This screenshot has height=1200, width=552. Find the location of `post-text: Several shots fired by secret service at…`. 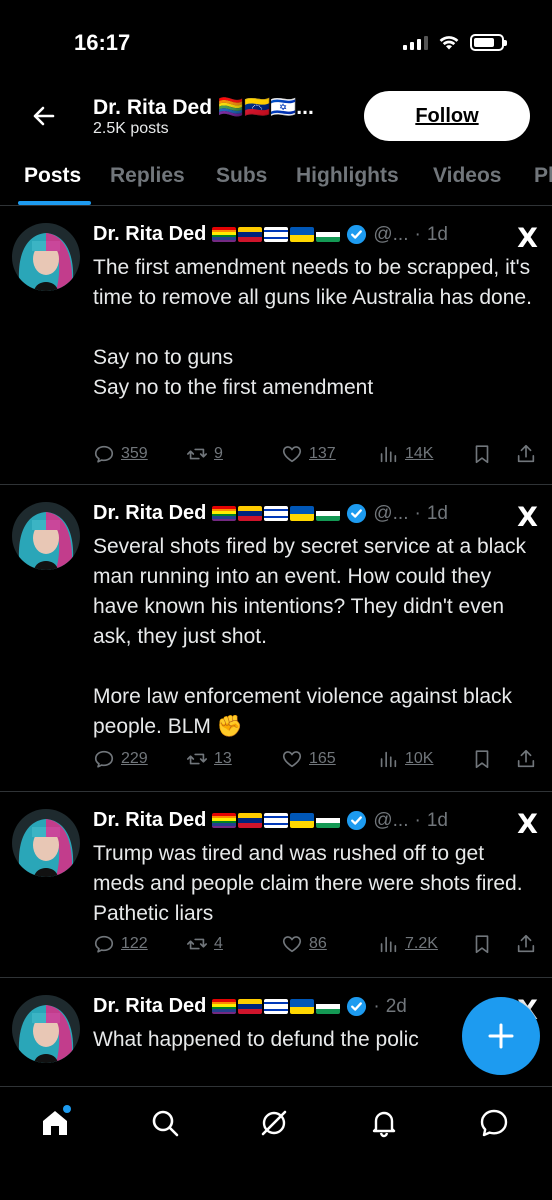

post-text: Several shots fired by secret service at… is located at coordinates (313, 637).